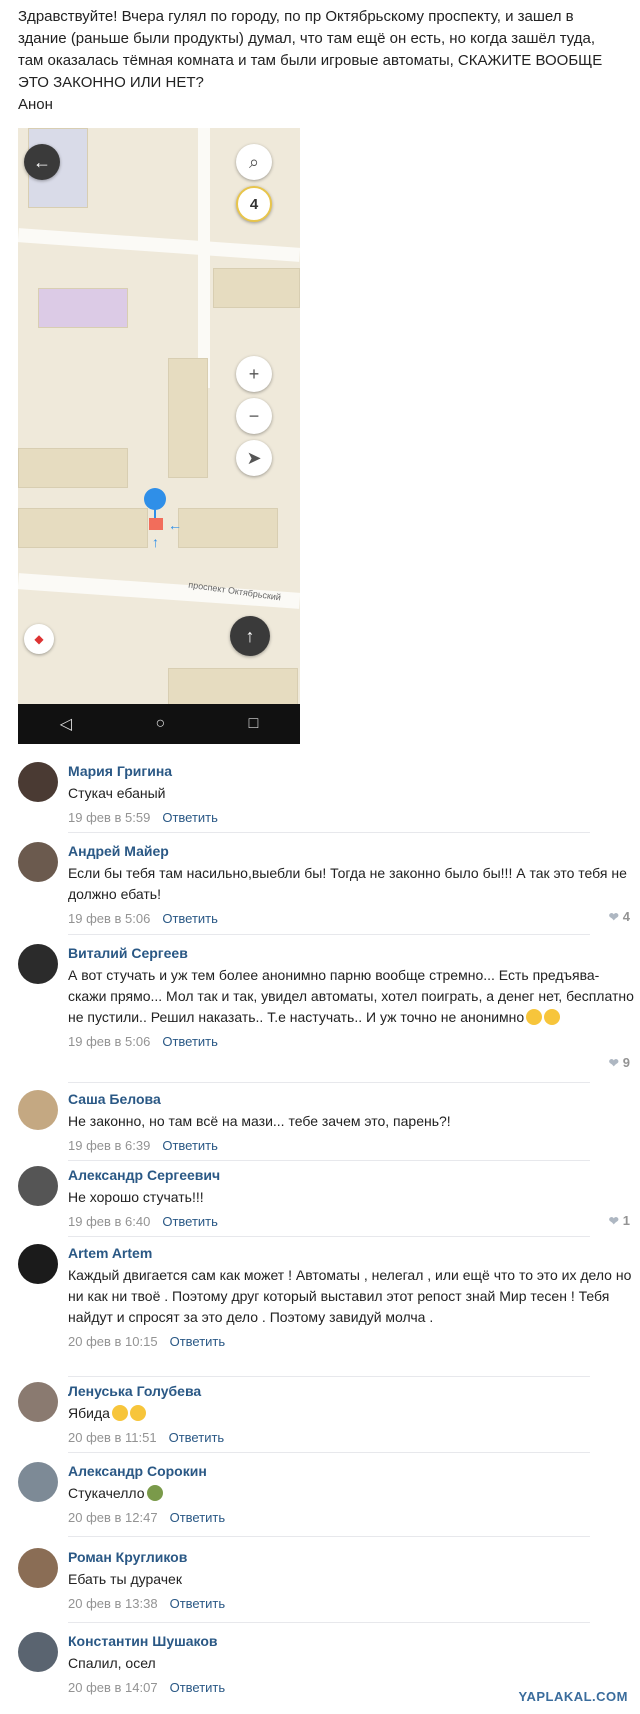 The width and height of the screenshot is (640, 1714). I want to click on comment-author: Александр Сорокин, so click(353, 1471).